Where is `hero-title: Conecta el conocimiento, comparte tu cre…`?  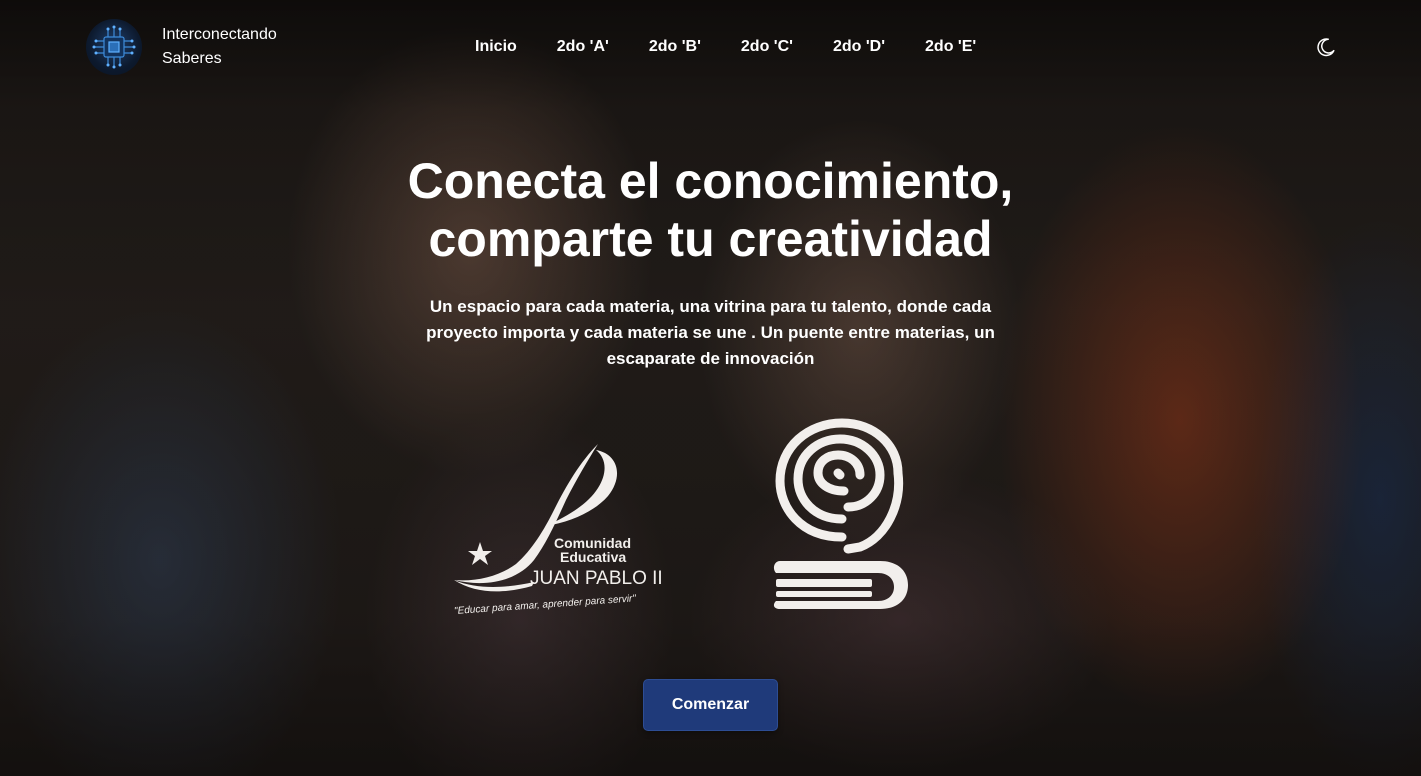 hero-title: Conecta el conocimiento, comparte tu cre… is located at coordinates (710, 210).